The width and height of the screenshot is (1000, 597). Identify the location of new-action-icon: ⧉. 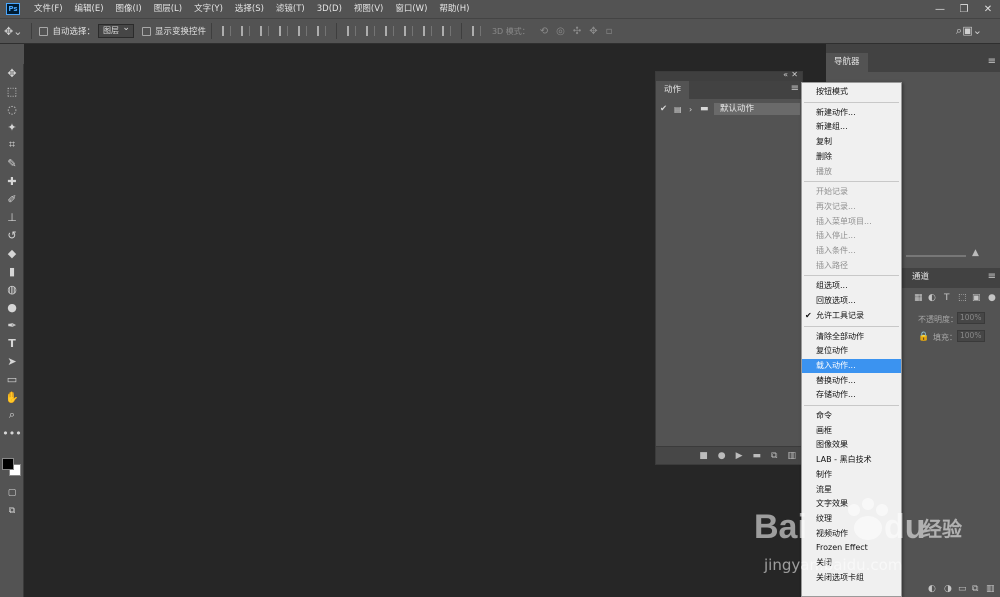
(774, 456).